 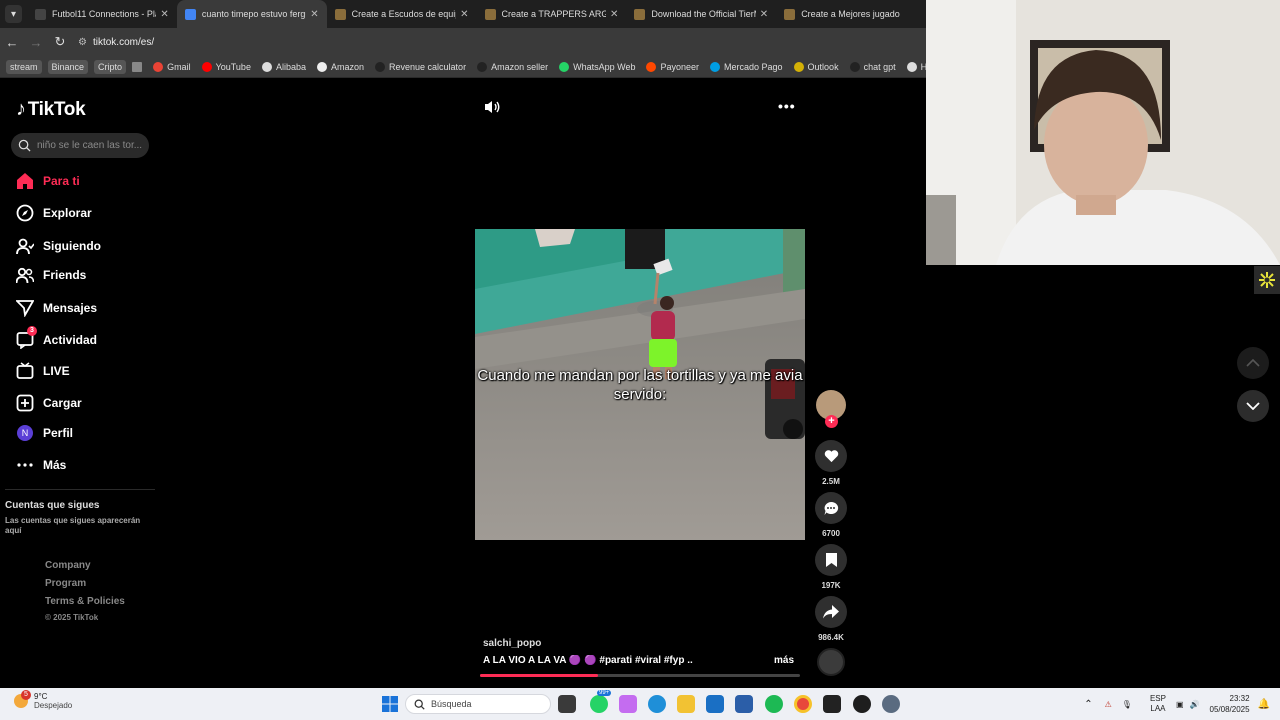 I want to click on language-indicator: ESP LAA, so click(x=1158, y=704).